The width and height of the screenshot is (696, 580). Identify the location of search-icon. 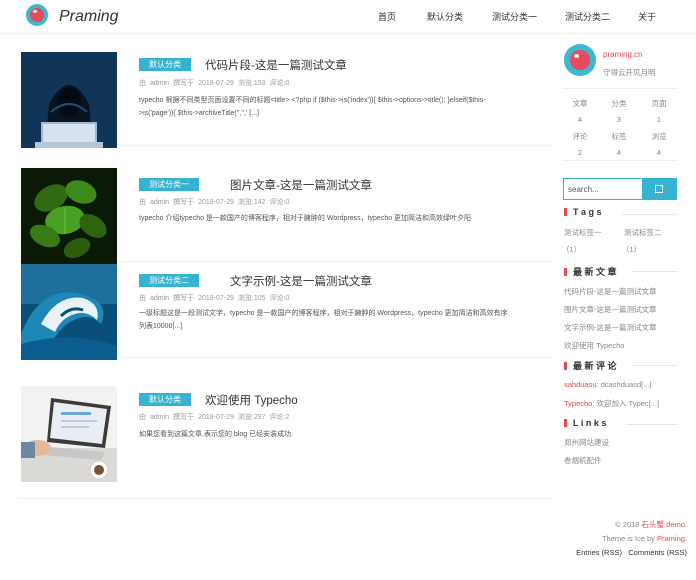
(659, 189).